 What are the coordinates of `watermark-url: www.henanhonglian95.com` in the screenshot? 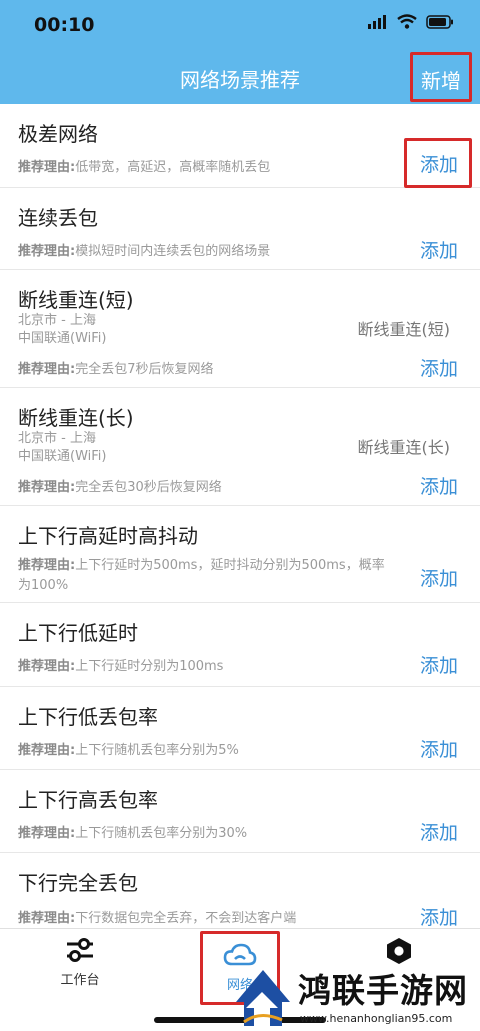 It's located at (376, 1018).